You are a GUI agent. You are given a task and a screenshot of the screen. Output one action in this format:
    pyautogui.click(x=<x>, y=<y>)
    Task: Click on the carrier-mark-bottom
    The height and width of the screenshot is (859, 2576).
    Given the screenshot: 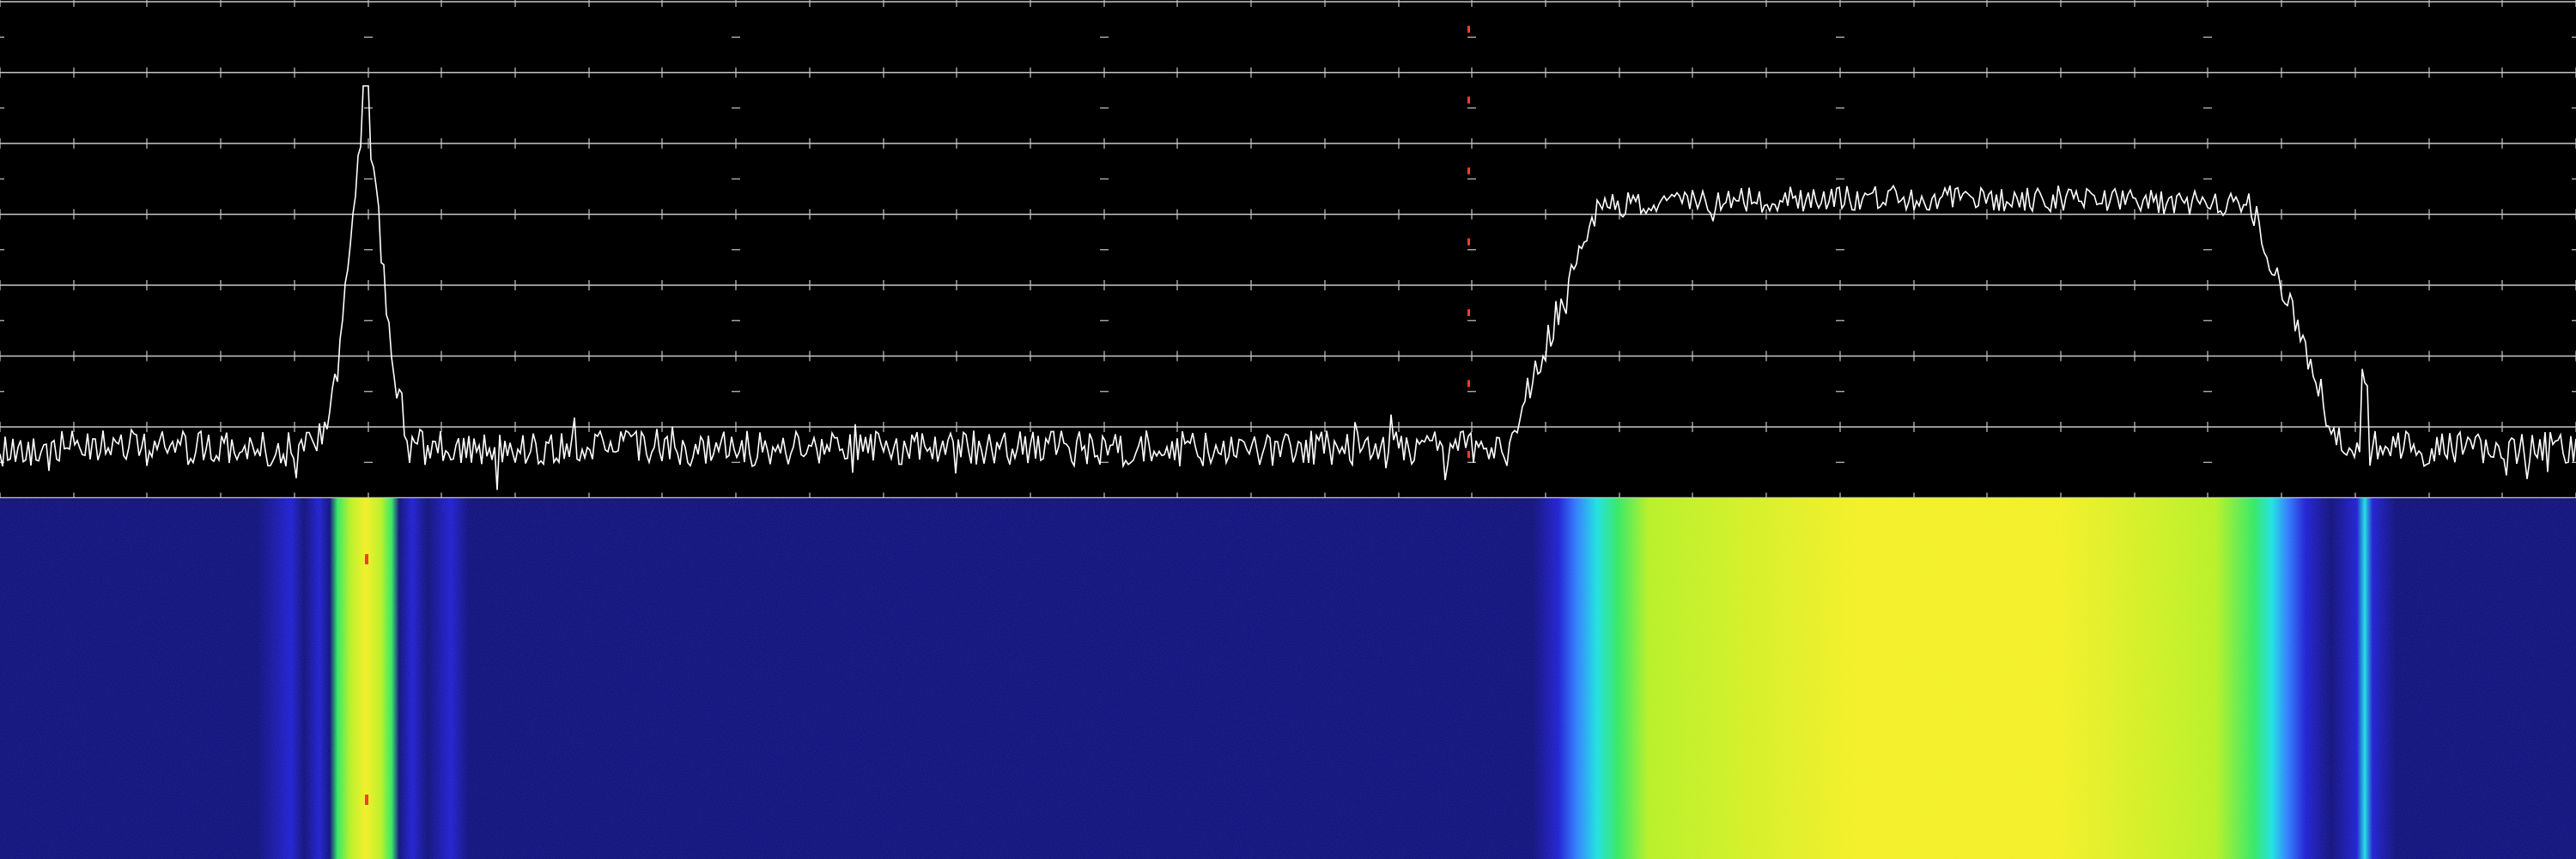 What is the action you would take?
    pyautogui.click(x=366, y=800)
    